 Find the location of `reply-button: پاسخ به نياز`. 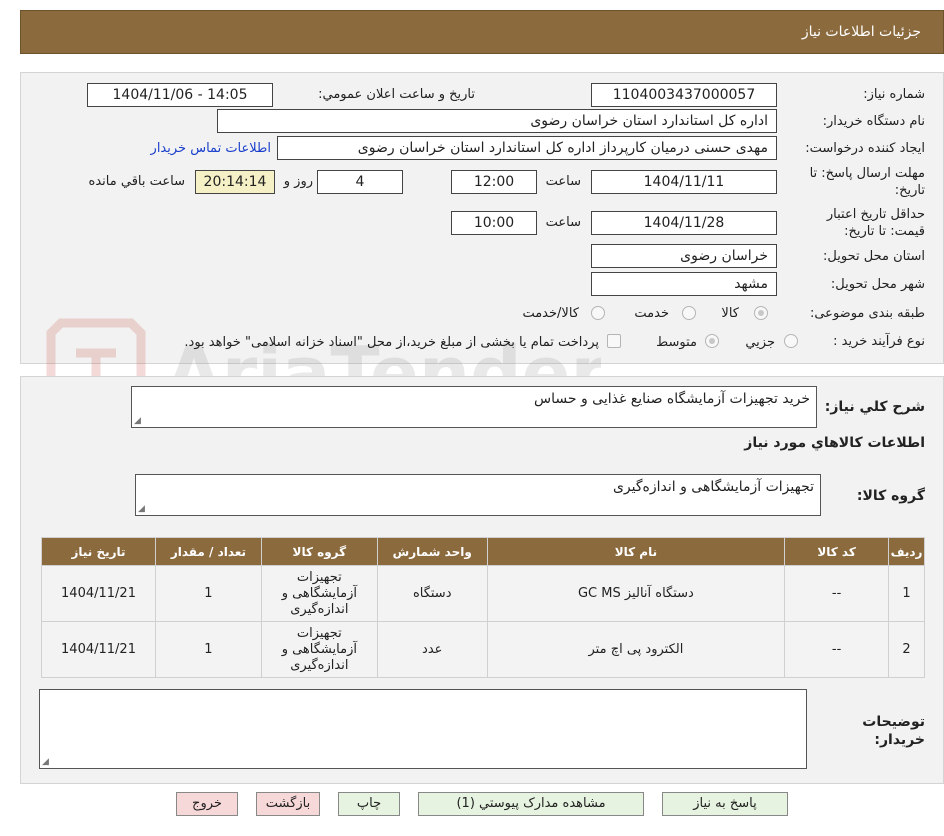

reply-button: پاسخ به نياز is located at coordinates (725, 804).